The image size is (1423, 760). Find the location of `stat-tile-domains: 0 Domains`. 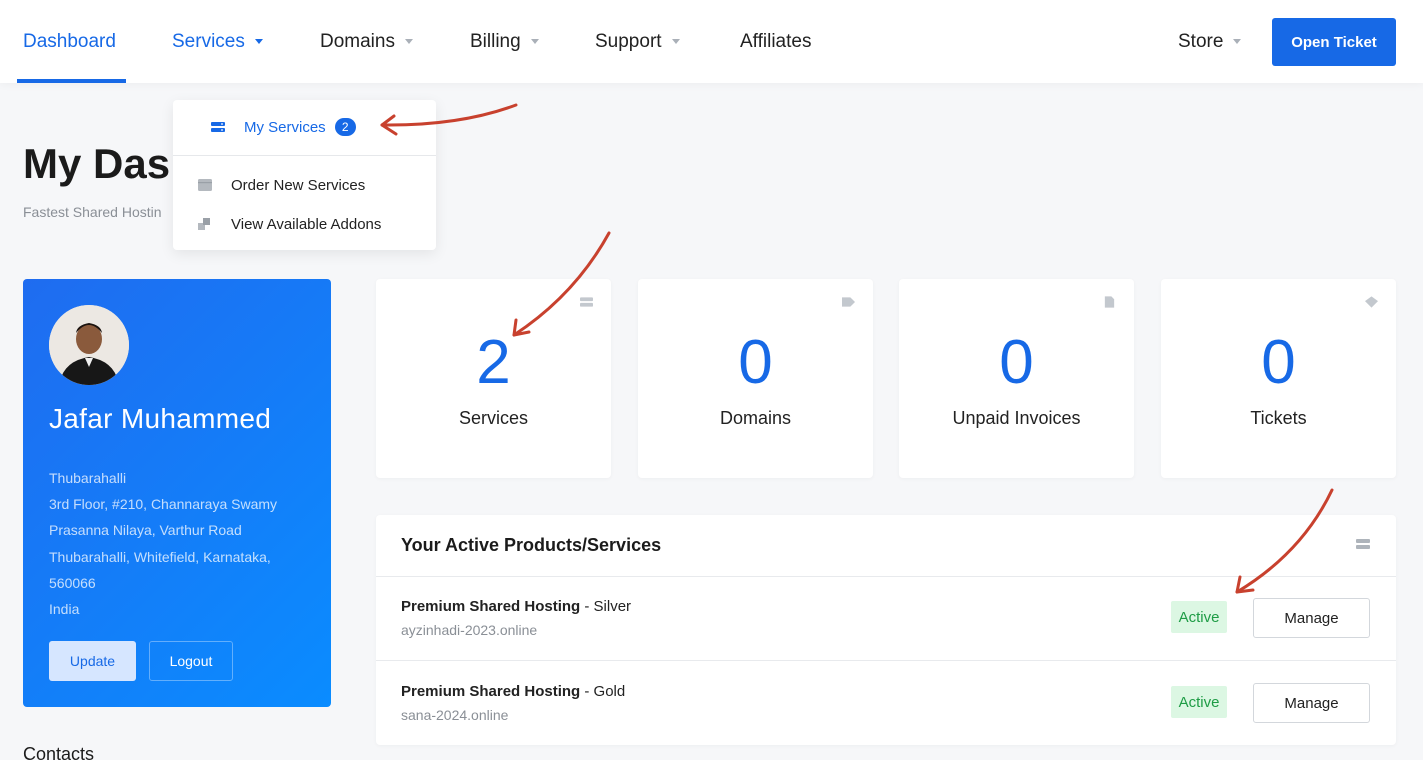

stat-tile-domains: 0 Domains is located at coordinates (755, 378).